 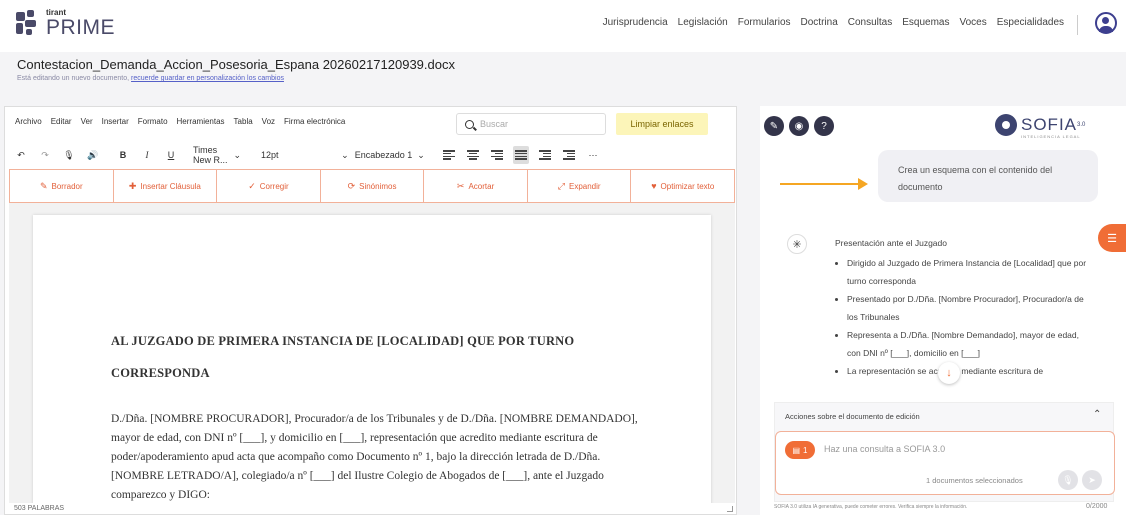 I want to click on font-size-value: 12pt, so click(x=270, y=155).